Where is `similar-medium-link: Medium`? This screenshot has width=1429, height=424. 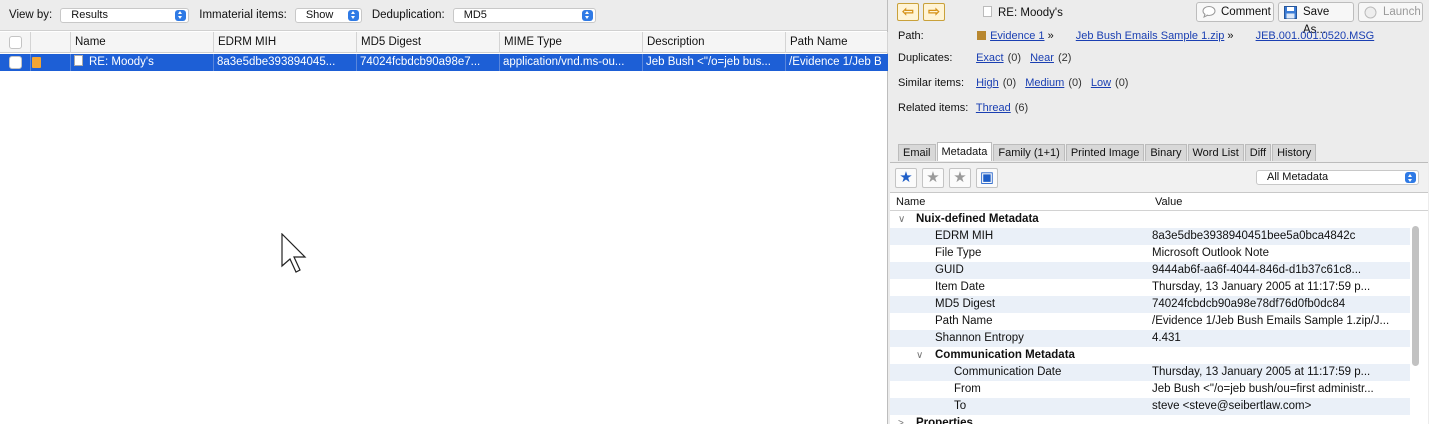 similar-medium-link: Medium is located at coordinates (1044, 83).